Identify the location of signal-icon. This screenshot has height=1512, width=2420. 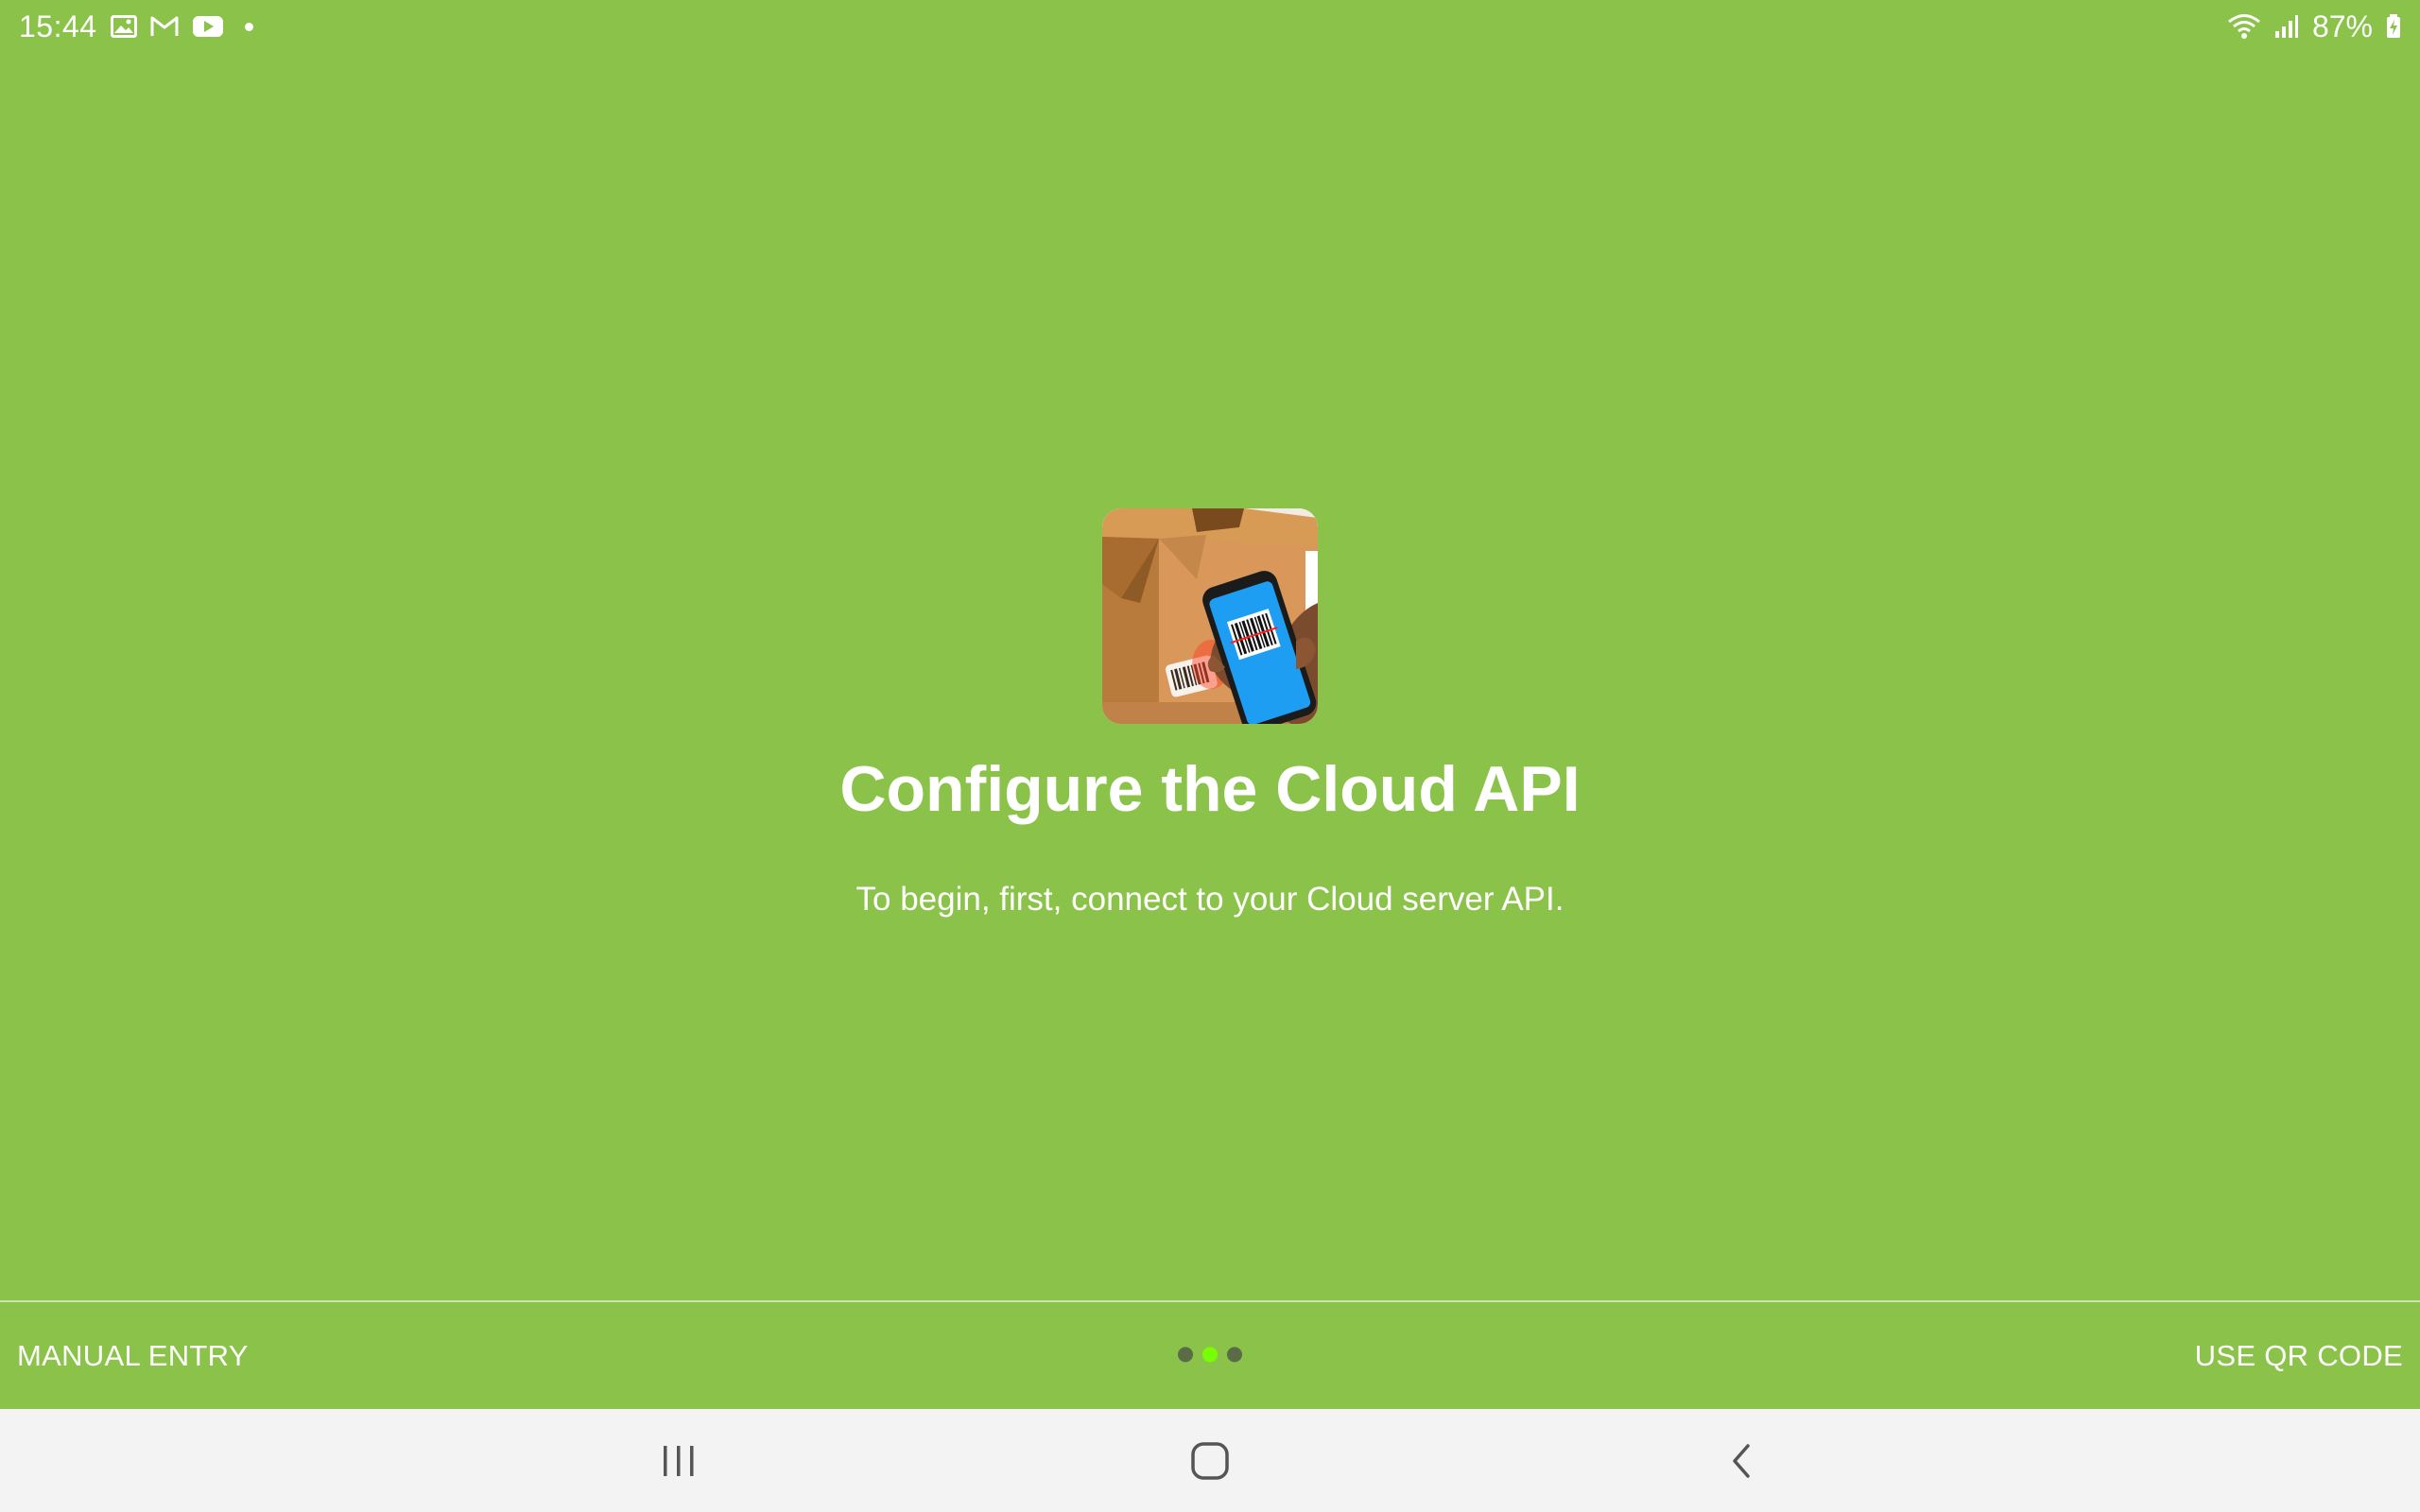
(2287, 26).